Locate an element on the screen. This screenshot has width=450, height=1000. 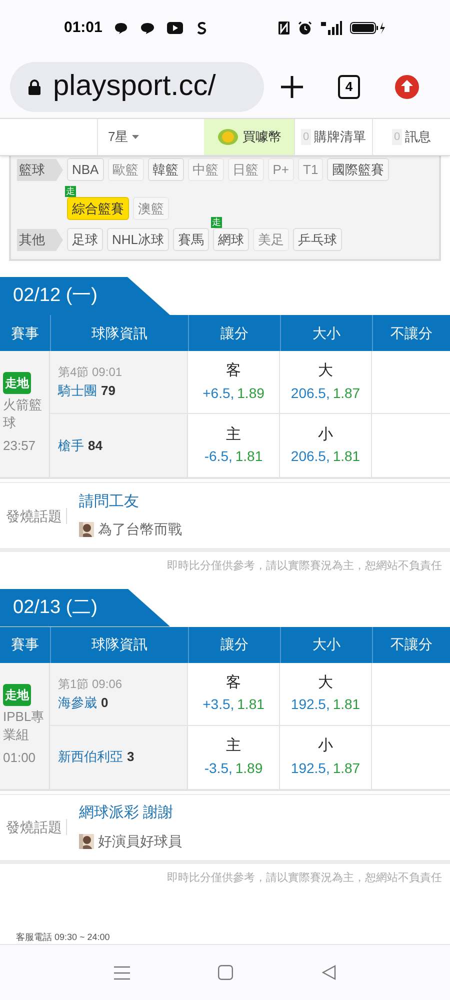
nav-label: 訊息 is located at coordinates (418, 137).